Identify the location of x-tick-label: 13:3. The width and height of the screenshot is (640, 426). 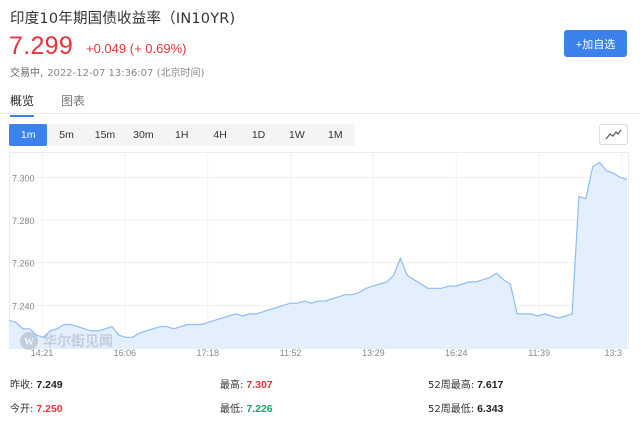
(613, 353).